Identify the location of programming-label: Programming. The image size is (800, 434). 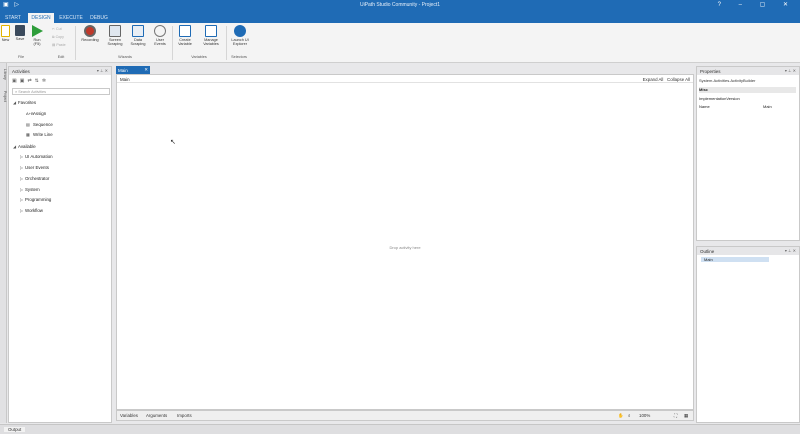
(38, 199).